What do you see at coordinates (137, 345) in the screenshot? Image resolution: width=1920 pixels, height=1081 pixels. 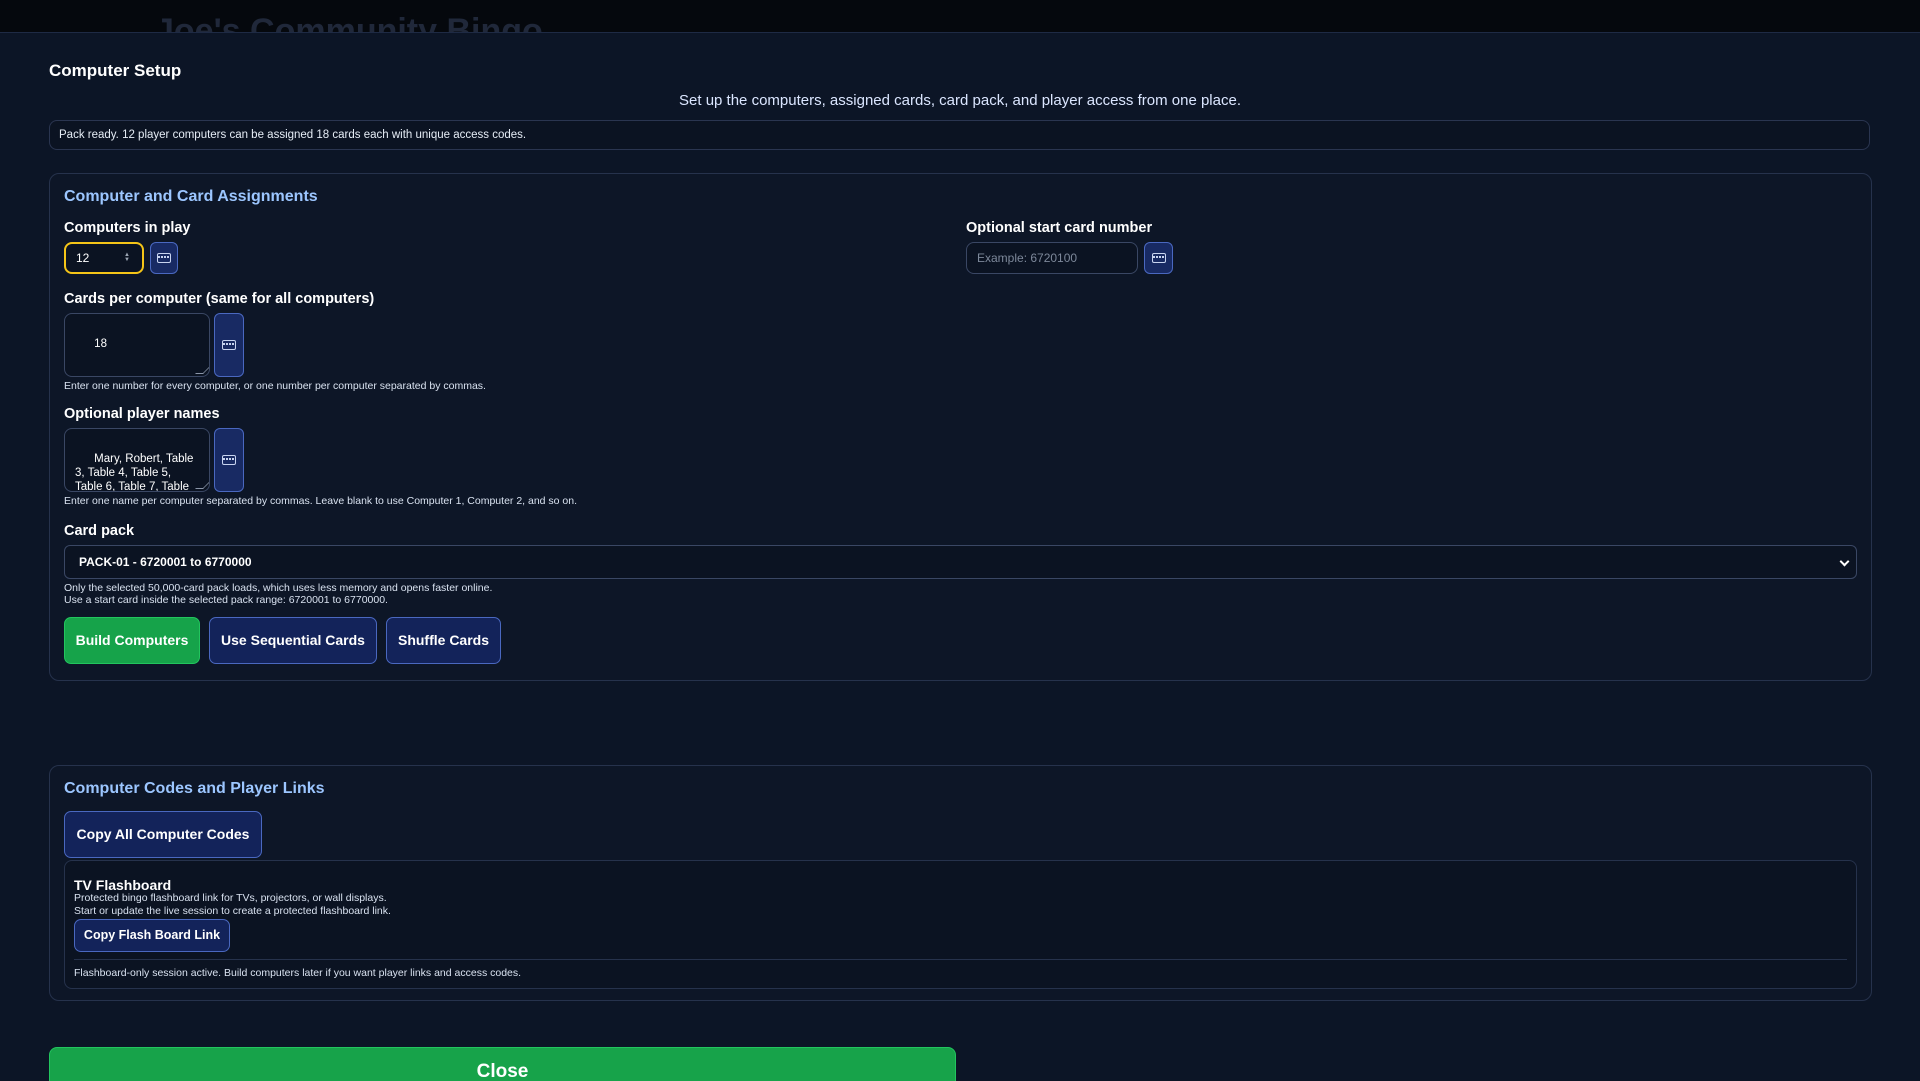 I see `cards-textarea: 18` at bounding box center [137, 345].